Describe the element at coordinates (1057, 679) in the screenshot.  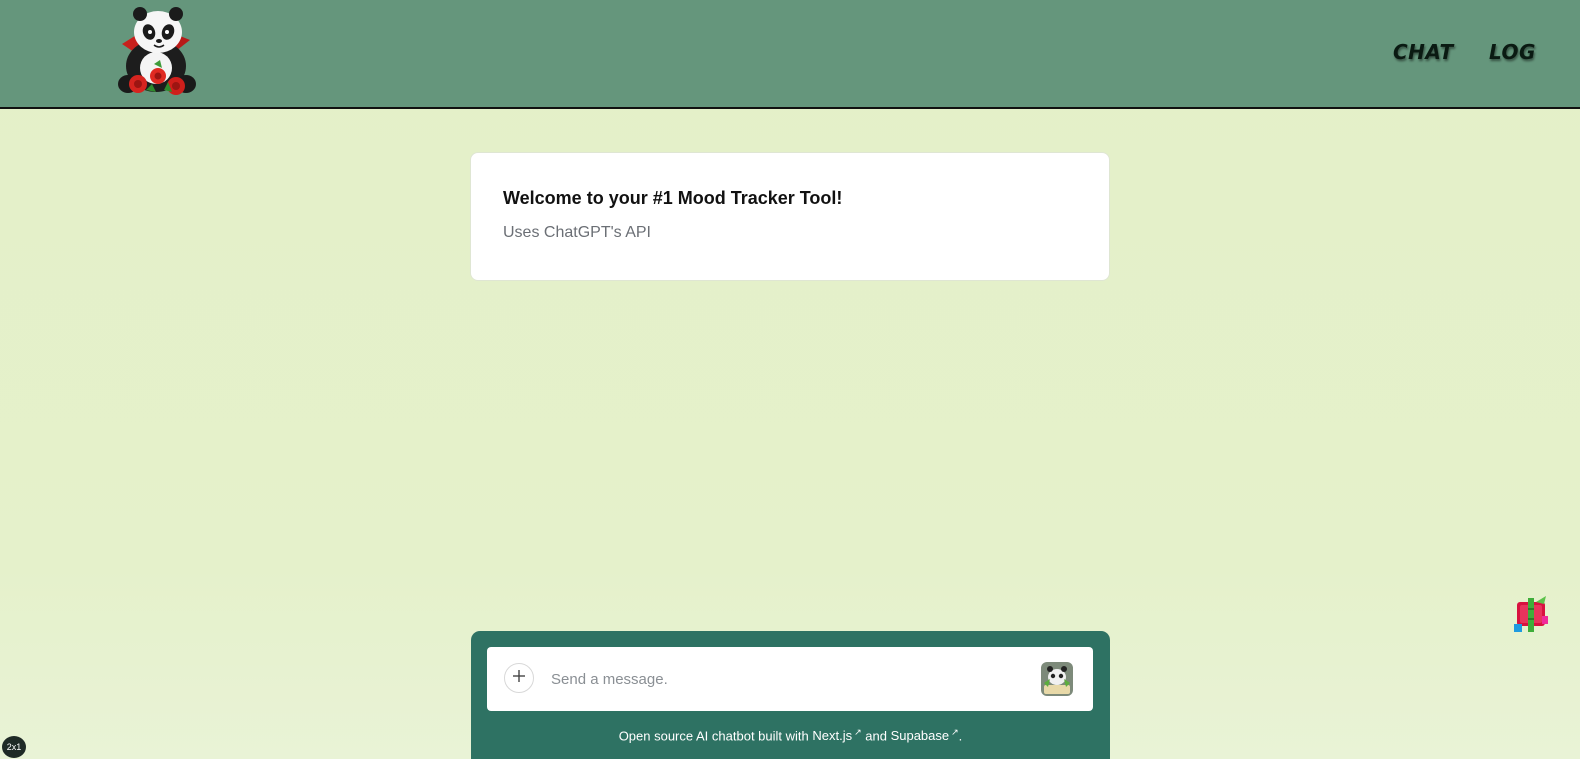
I see `send-button` at that location.